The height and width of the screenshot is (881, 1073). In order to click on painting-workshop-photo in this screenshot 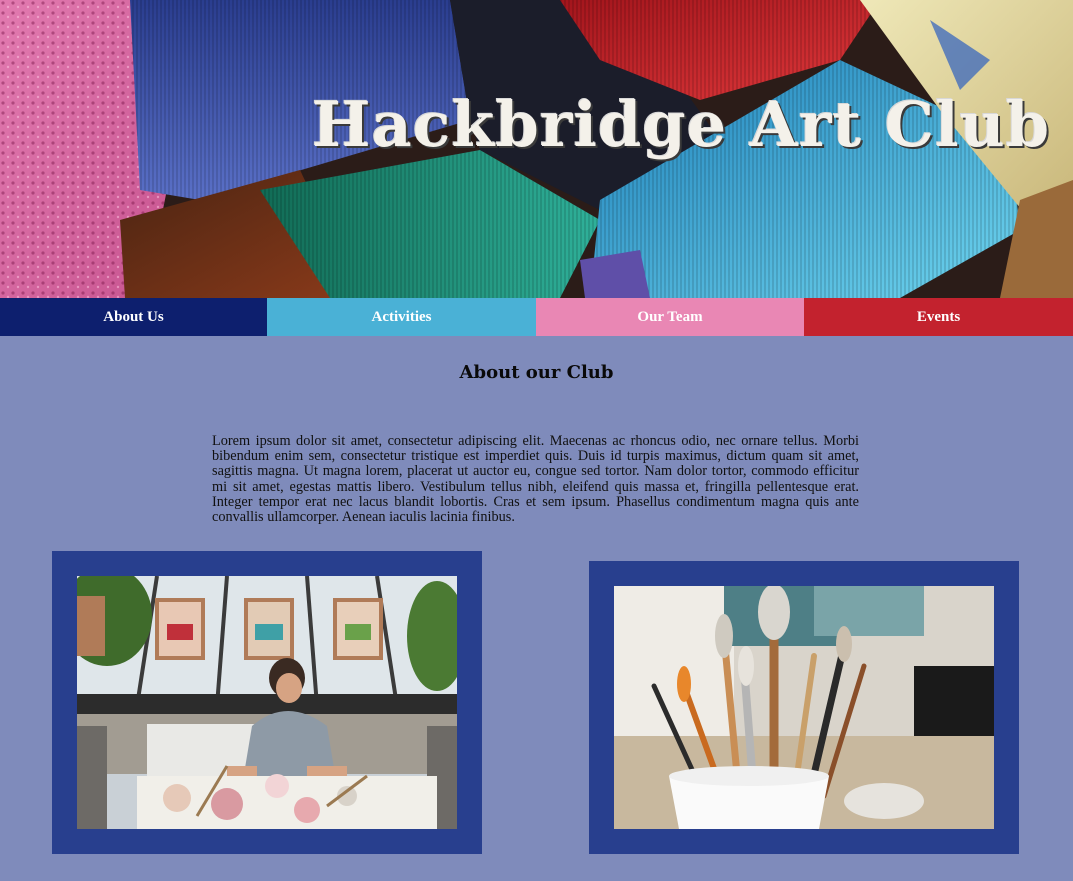, I will do `click(267, 702)`.